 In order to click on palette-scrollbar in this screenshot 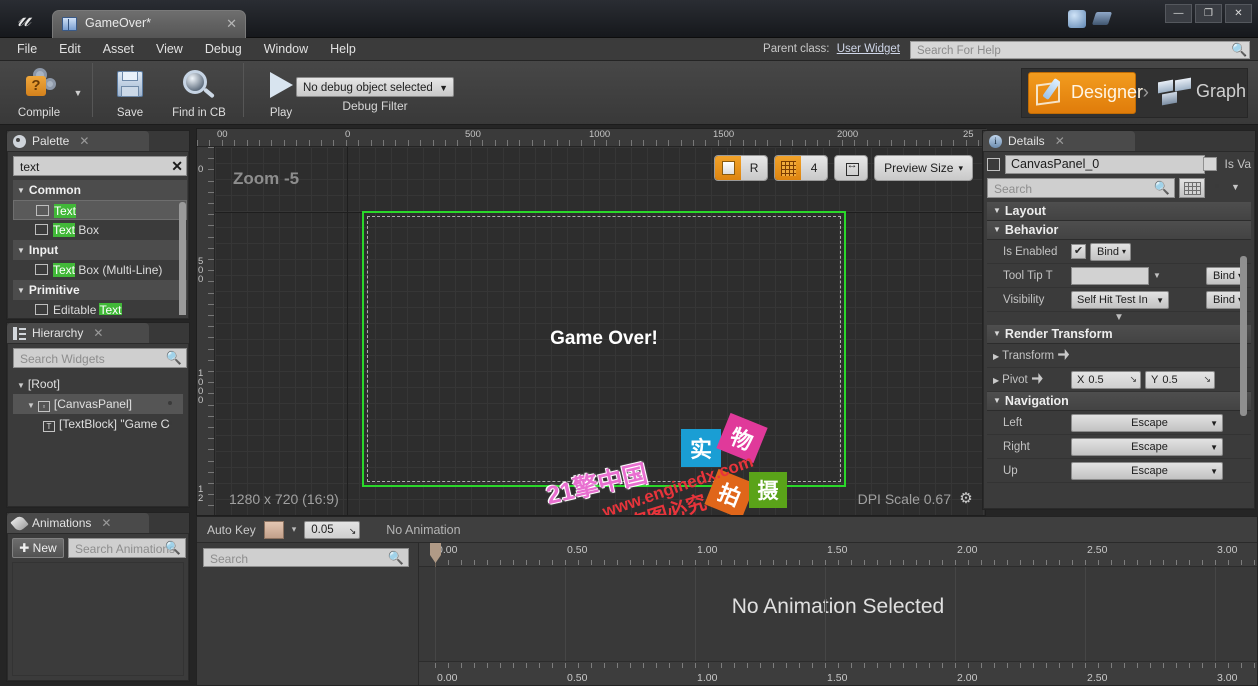, I will do `click(182, 258)`.